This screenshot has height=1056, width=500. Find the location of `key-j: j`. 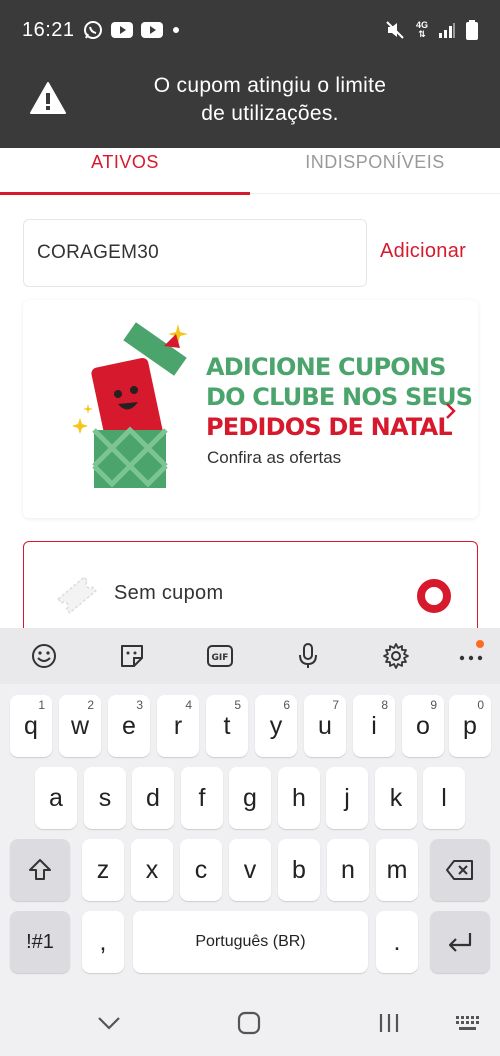

key-j: j is located at coordinates (347, 798).